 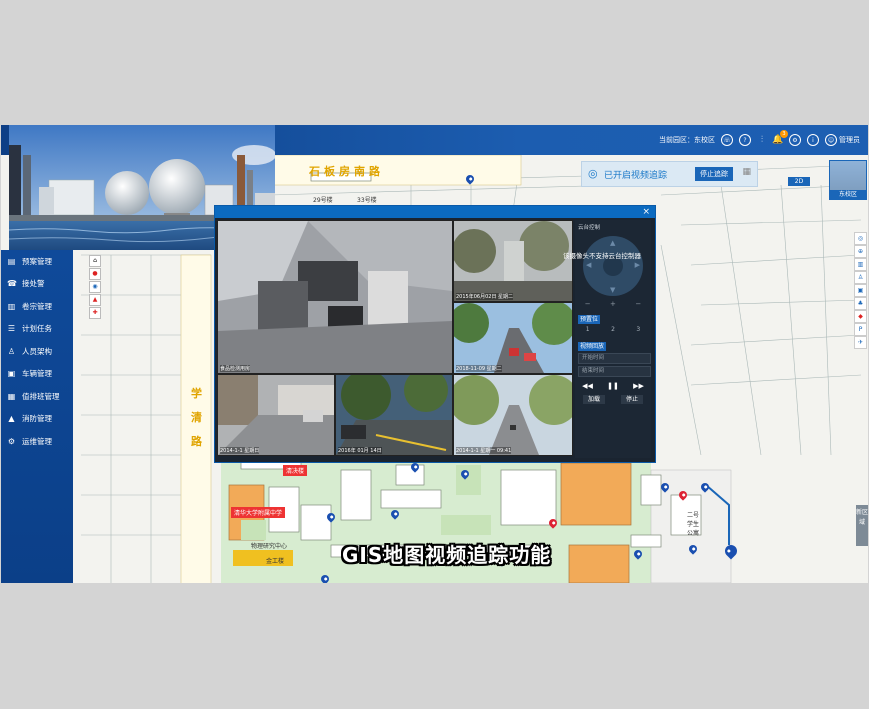 I want to click on camera-feed-2: 2015年06月02日 星期二, so click(x=513, y=261).